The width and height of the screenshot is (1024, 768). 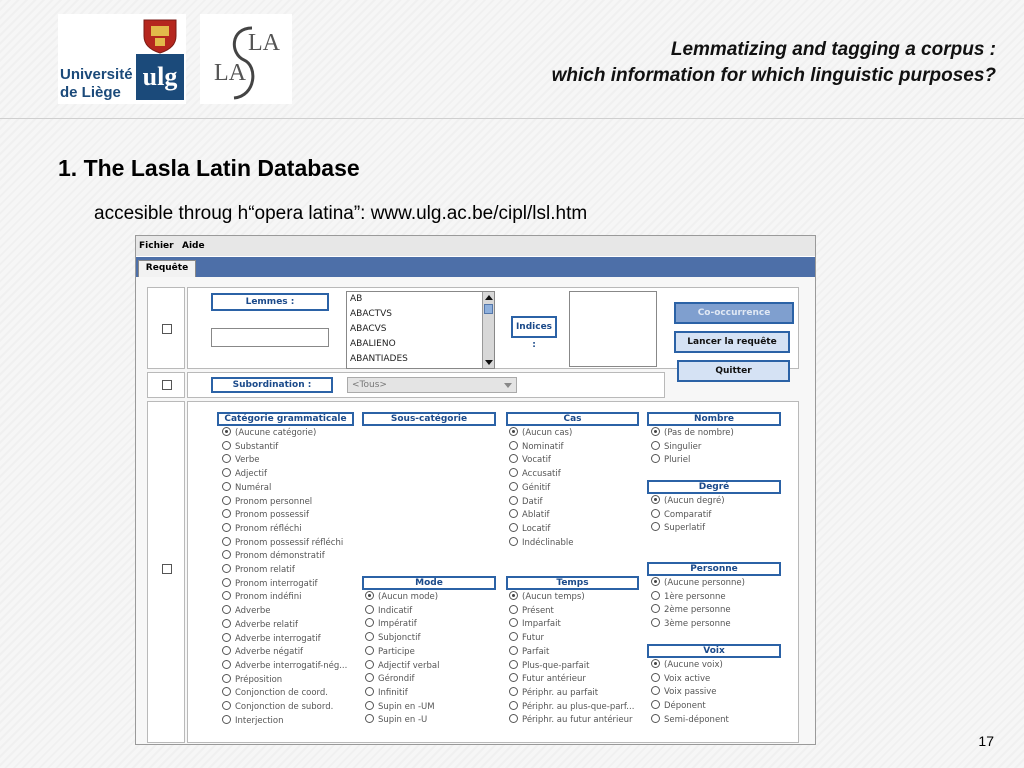 I want to click on lemma-list: AB ABACTVS ABACVS ABALIENO ABANTIADES, so click(x=420, y=330).